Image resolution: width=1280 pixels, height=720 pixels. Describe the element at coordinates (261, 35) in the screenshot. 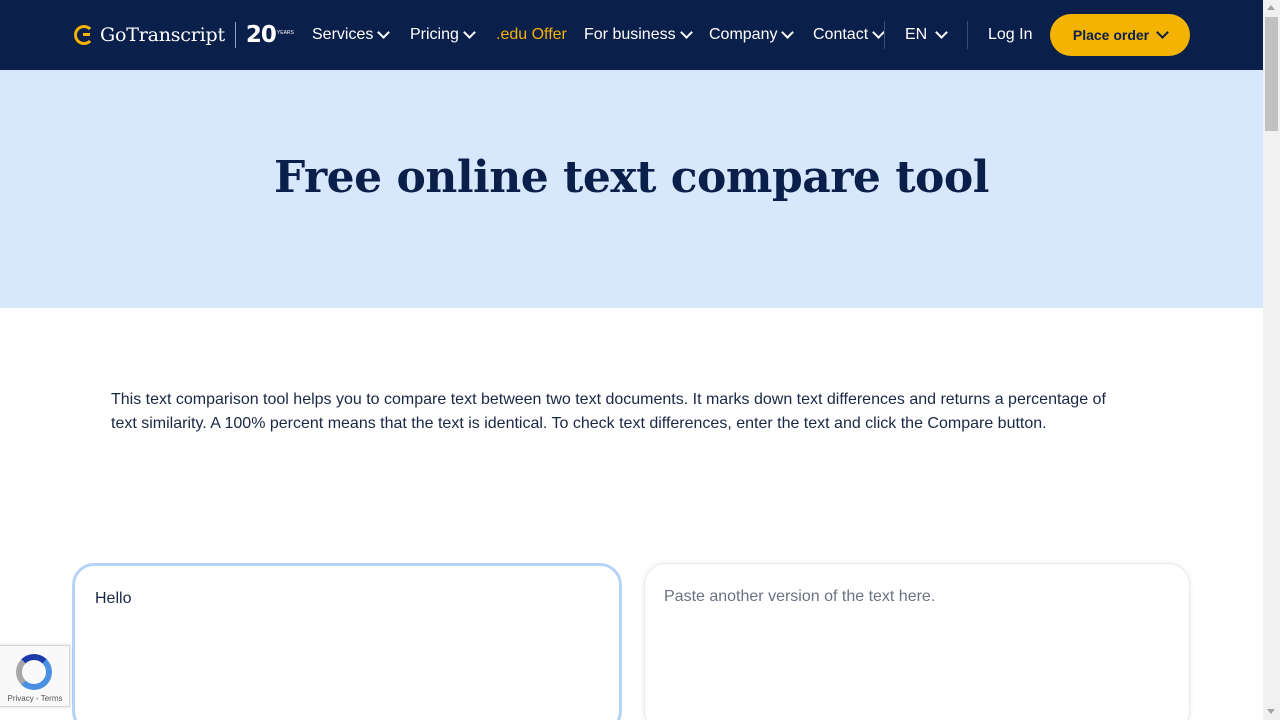

I see `anniversary-badge: 20` at that location.